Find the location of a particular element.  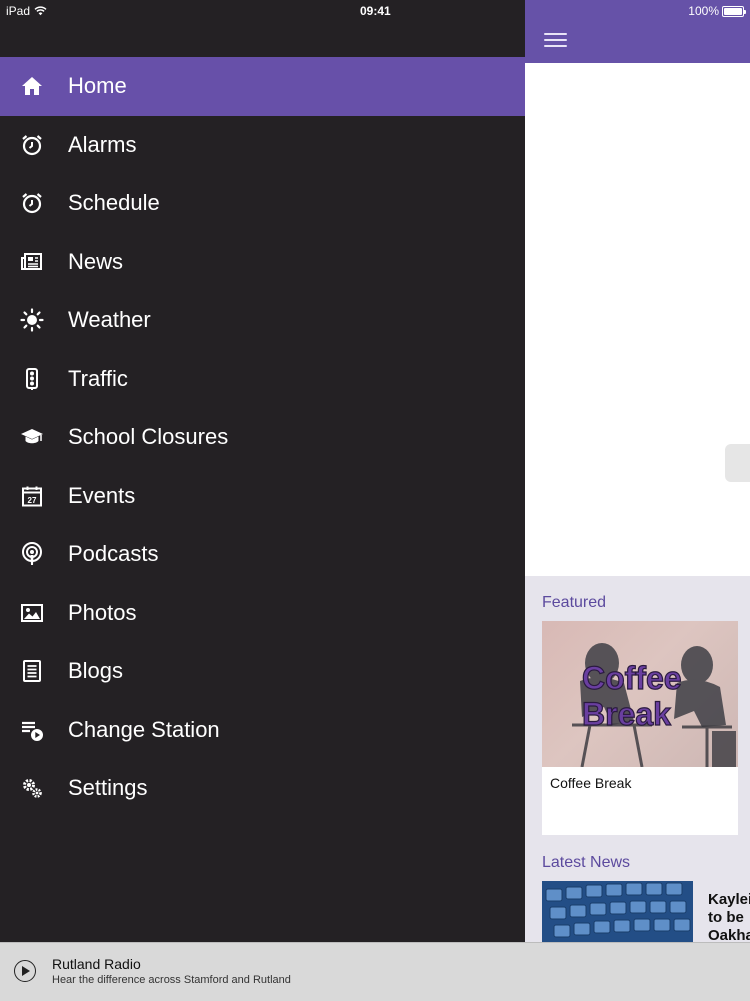

news-thumbnail is located at coordinates (617, 911).